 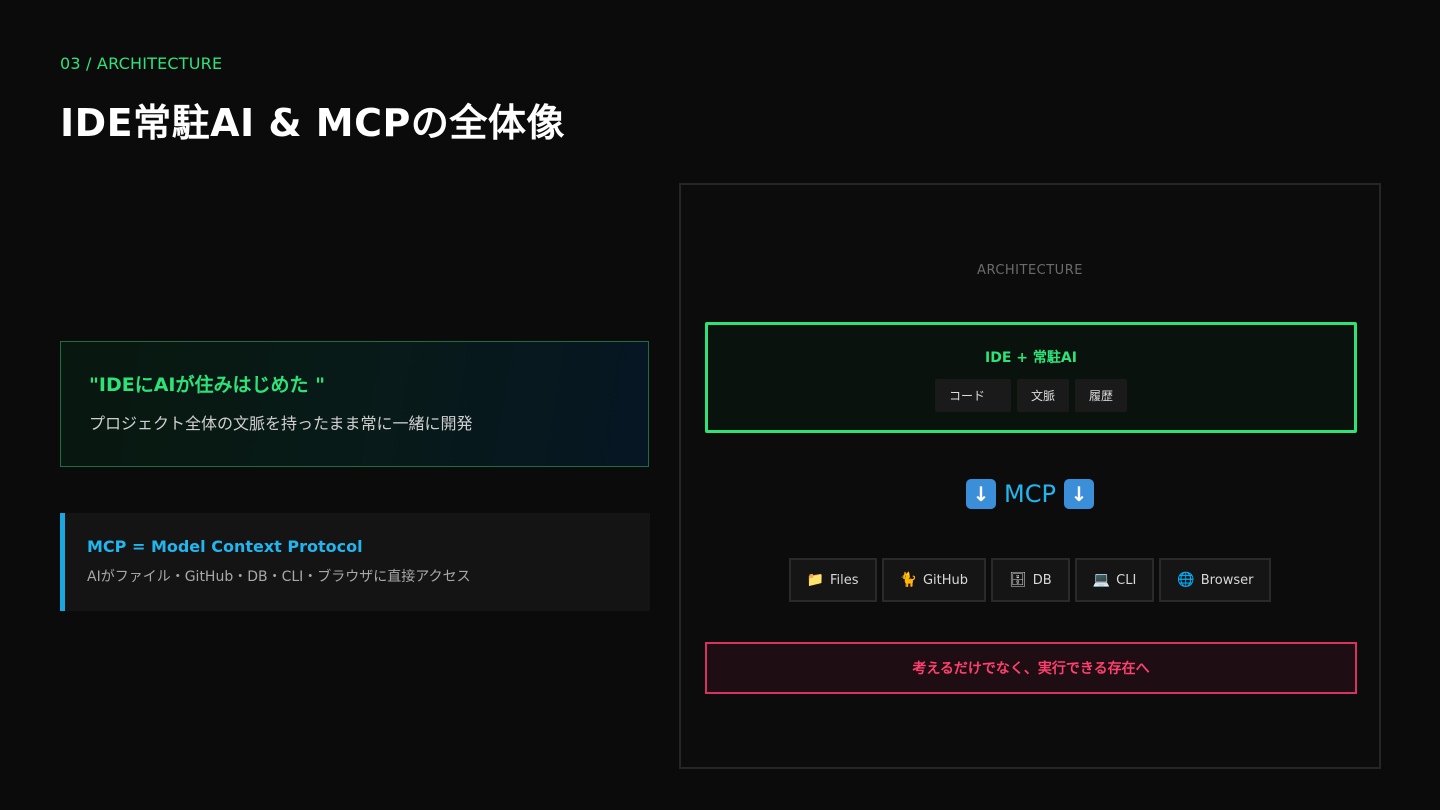 What do you see at coordinates (815, 580) in the screenshot?
I see `folder-icon: 📁` at bounding box center [815, 580].